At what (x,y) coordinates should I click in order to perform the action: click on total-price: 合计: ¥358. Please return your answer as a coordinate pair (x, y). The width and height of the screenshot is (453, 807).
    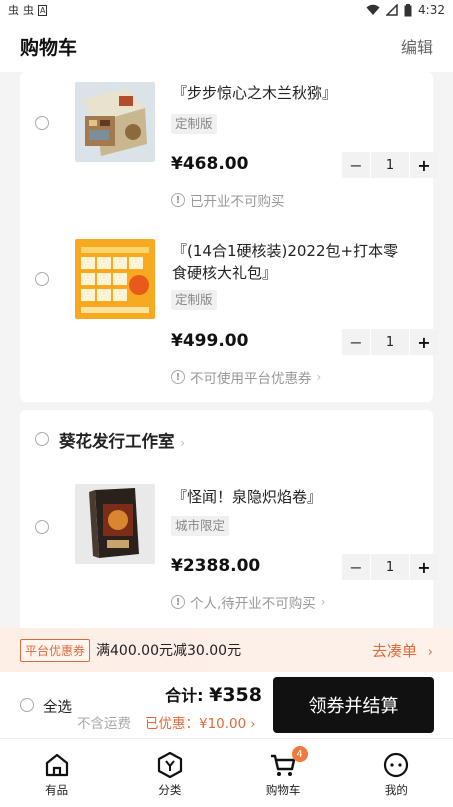
    Looking at the image, I should click on (213, 694).